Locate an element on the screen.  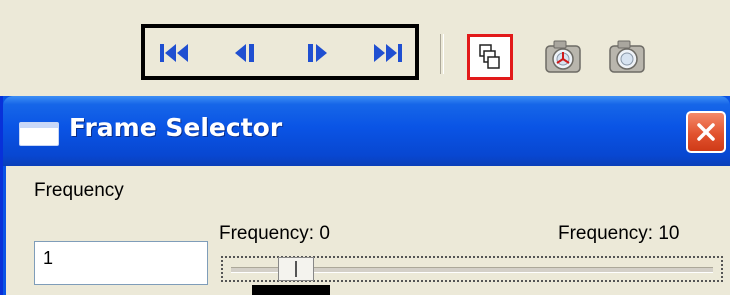
close-button is located at coordinates (706, 132).